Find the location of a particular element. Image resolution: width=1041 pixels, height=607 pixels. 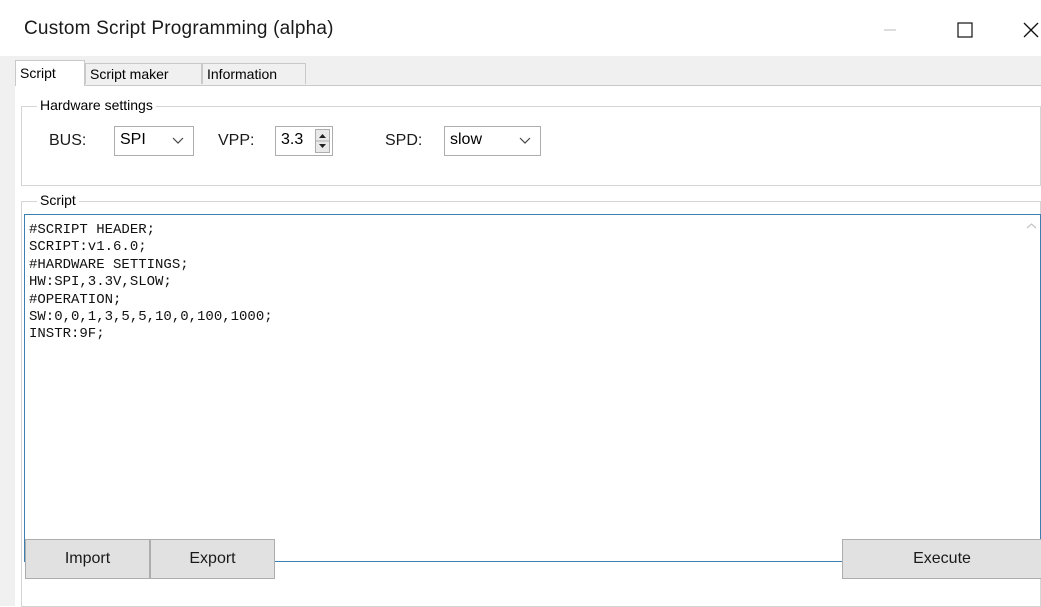

spd-value: slow is located at coordinates (466, 139).